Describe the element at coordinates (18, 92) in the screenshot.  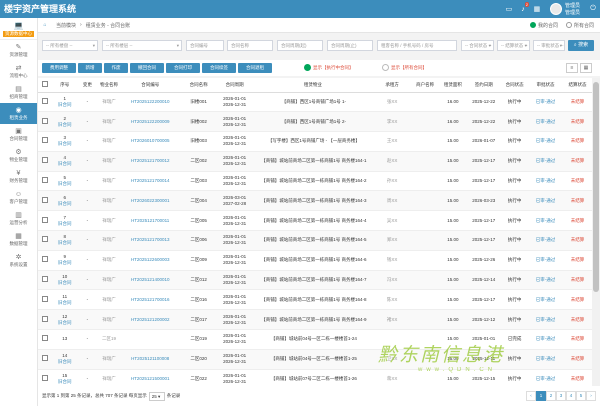
I see `sidebar-item-invest: ▤ 招商管理` at that location.